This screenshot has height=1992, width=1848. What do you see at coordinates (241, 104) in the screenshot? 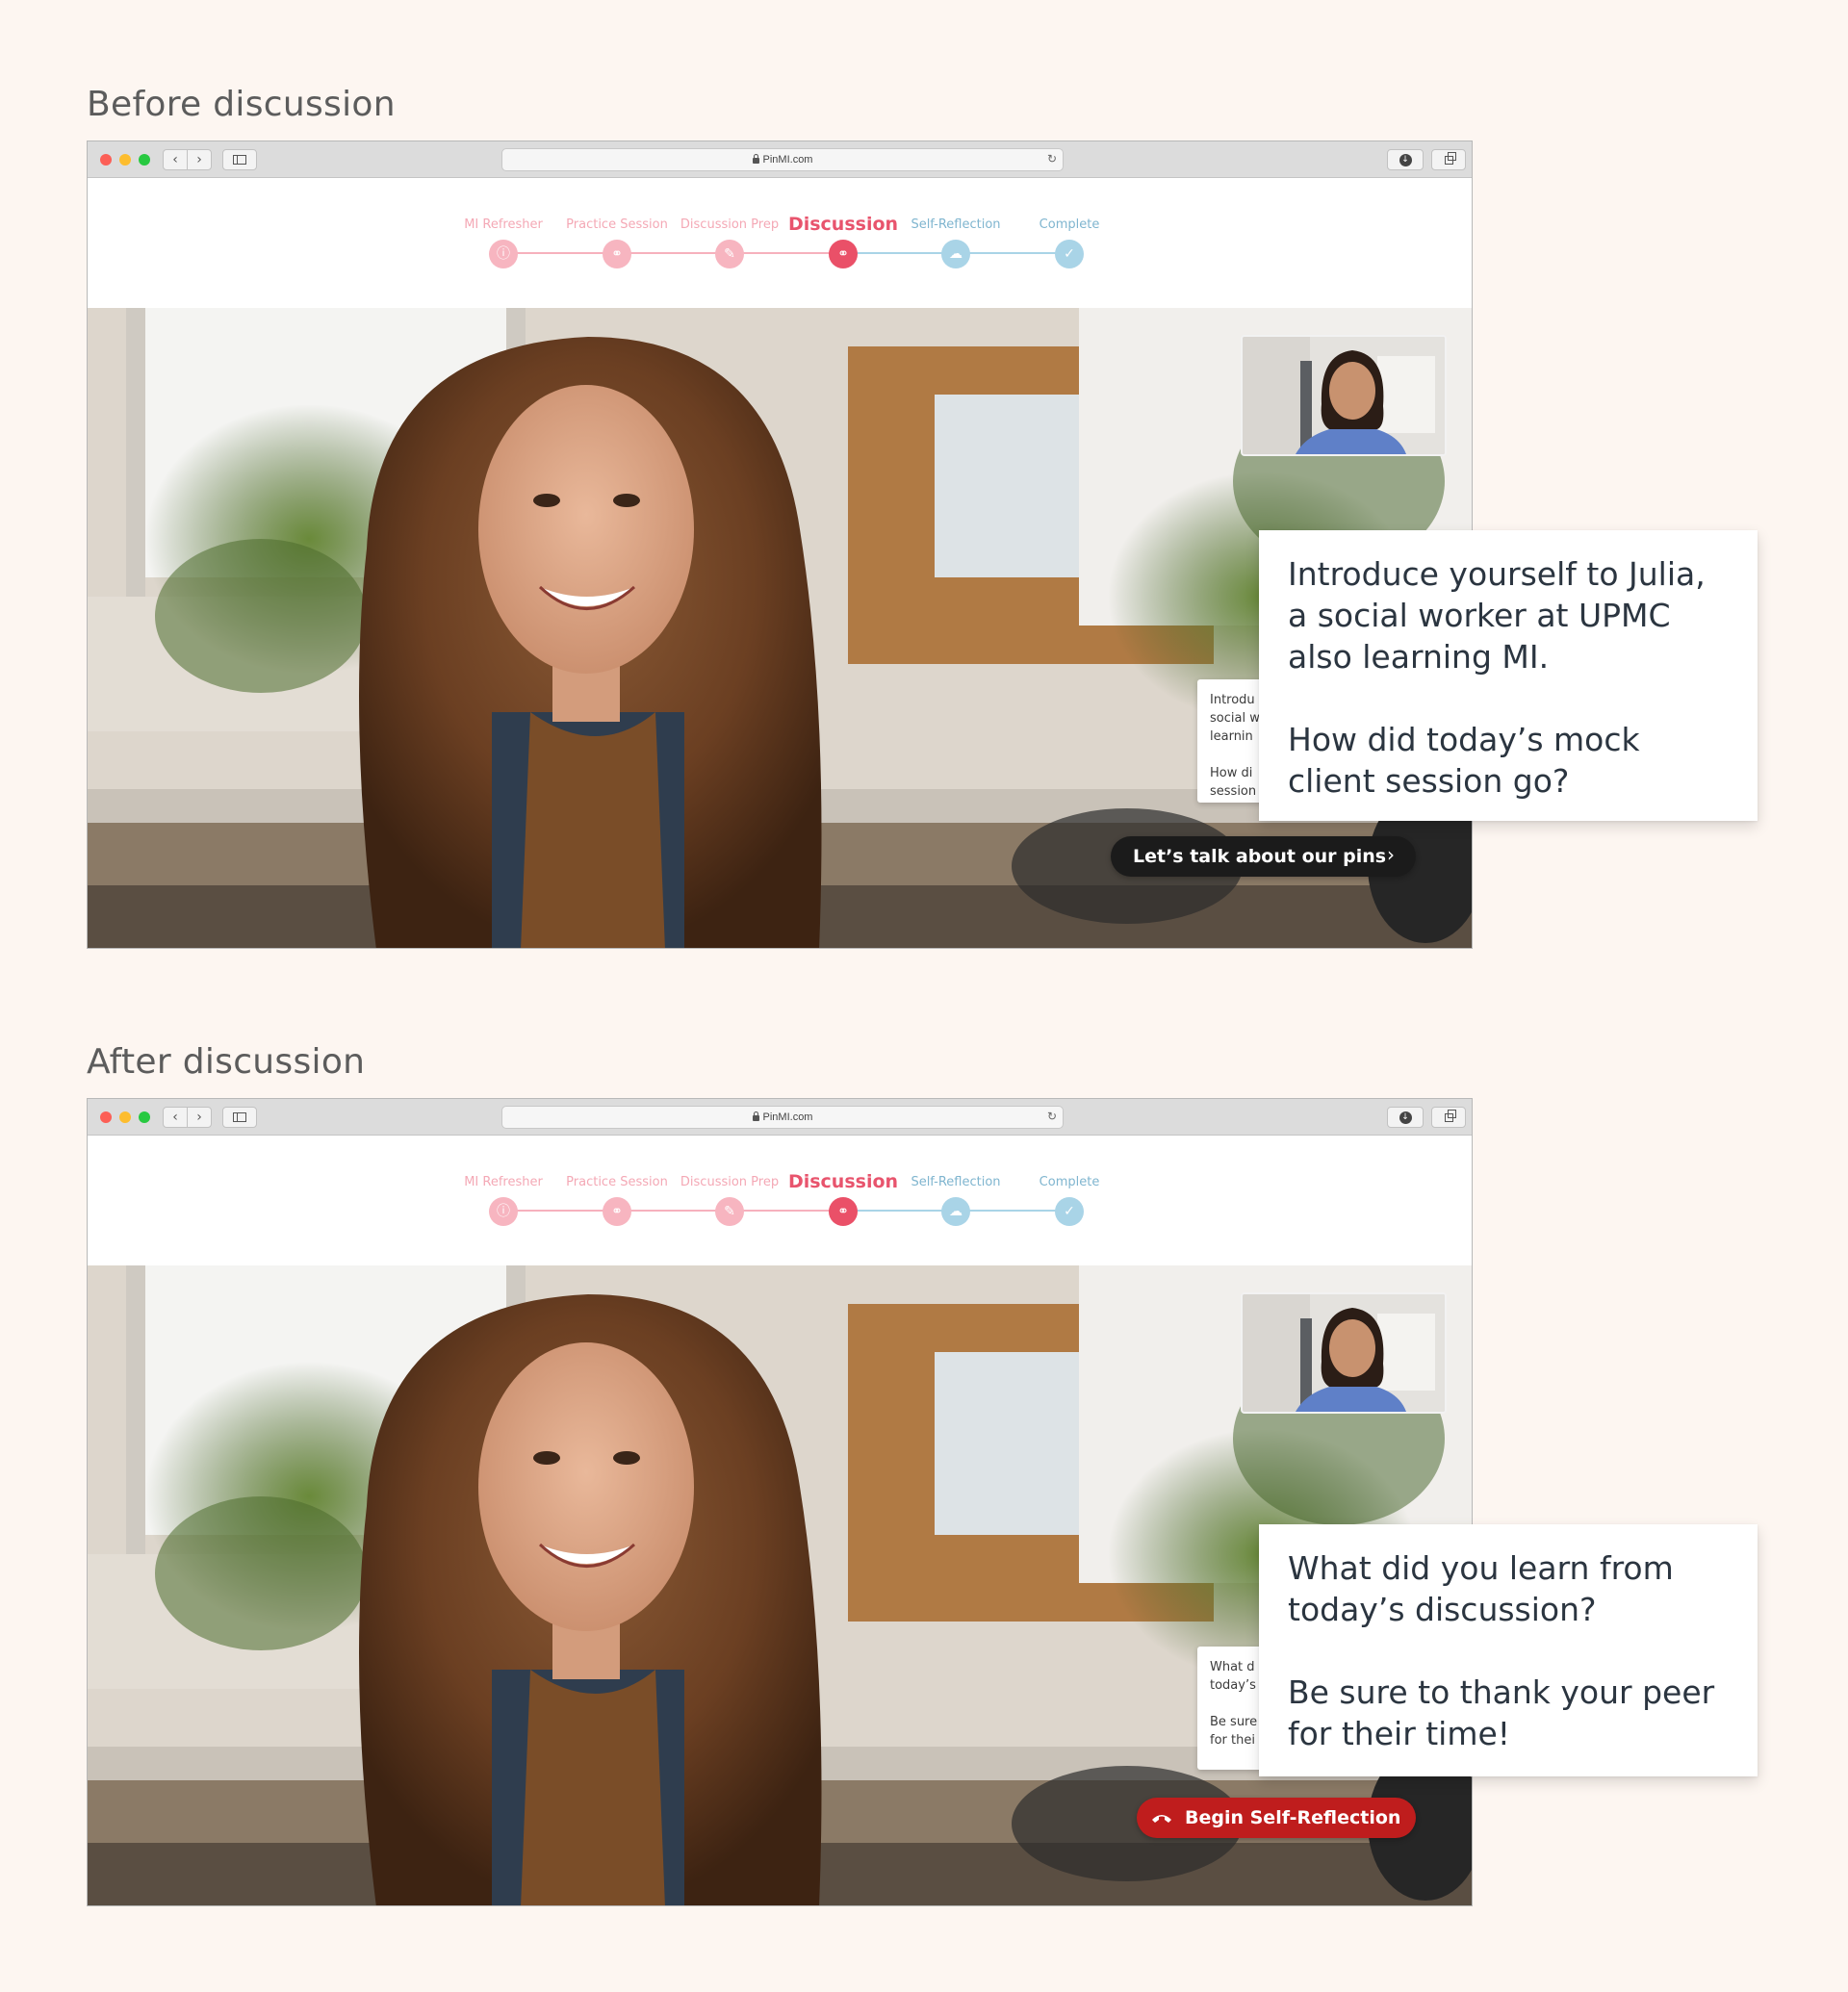
I see `section-heading-before: Before discussion` at bounding box center [241, 104].